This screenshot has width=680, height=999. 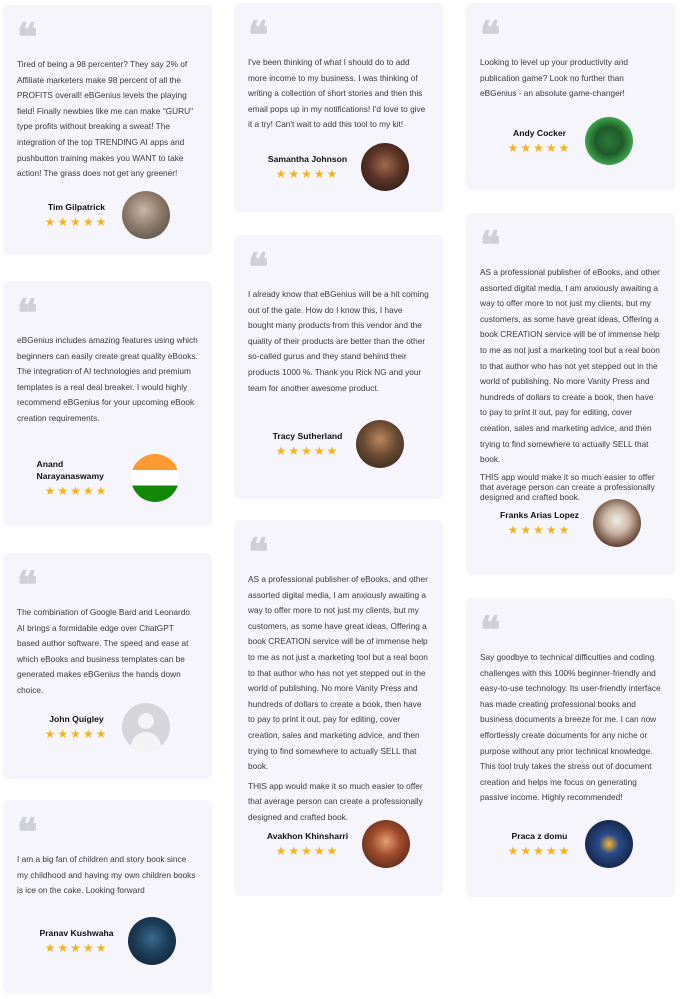 I want to click on reviewer: Praca z domu ★★★★★, so click(x=570, y=844).